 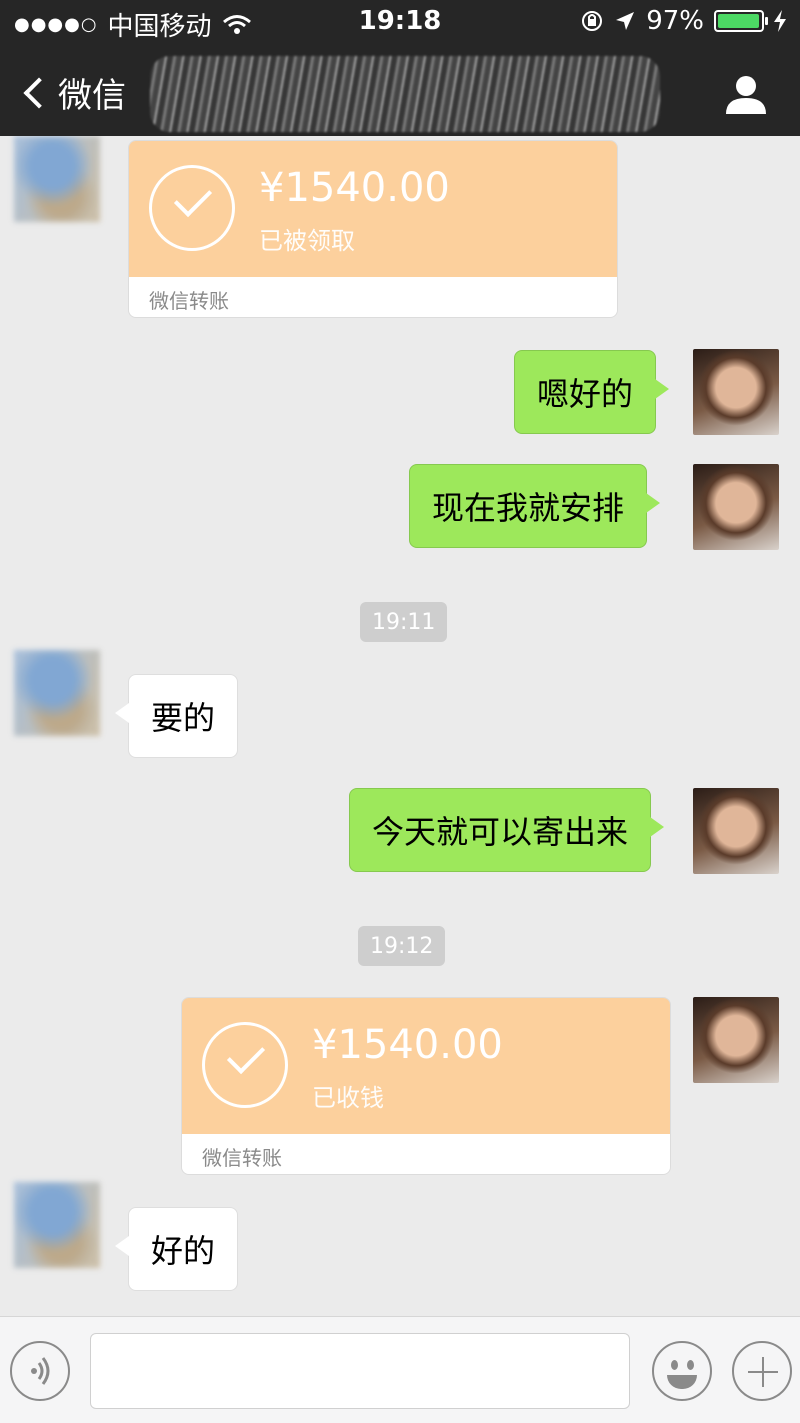 I want to click on timestamp: 19:12, so click(x=402, y=946).